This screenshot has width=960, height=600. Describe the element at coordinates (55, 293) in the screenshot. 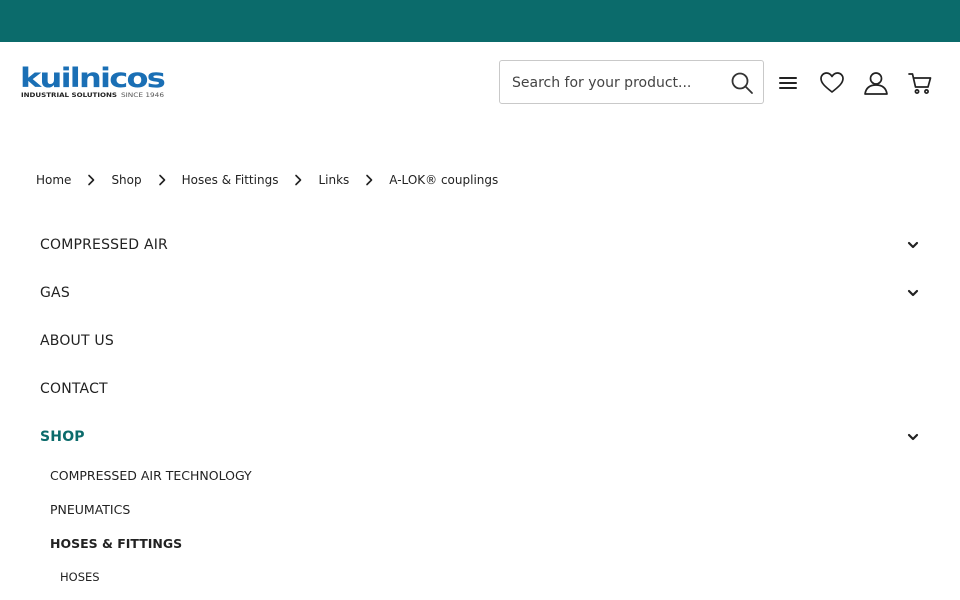

I see `menu-item-label: GAS` at that location.